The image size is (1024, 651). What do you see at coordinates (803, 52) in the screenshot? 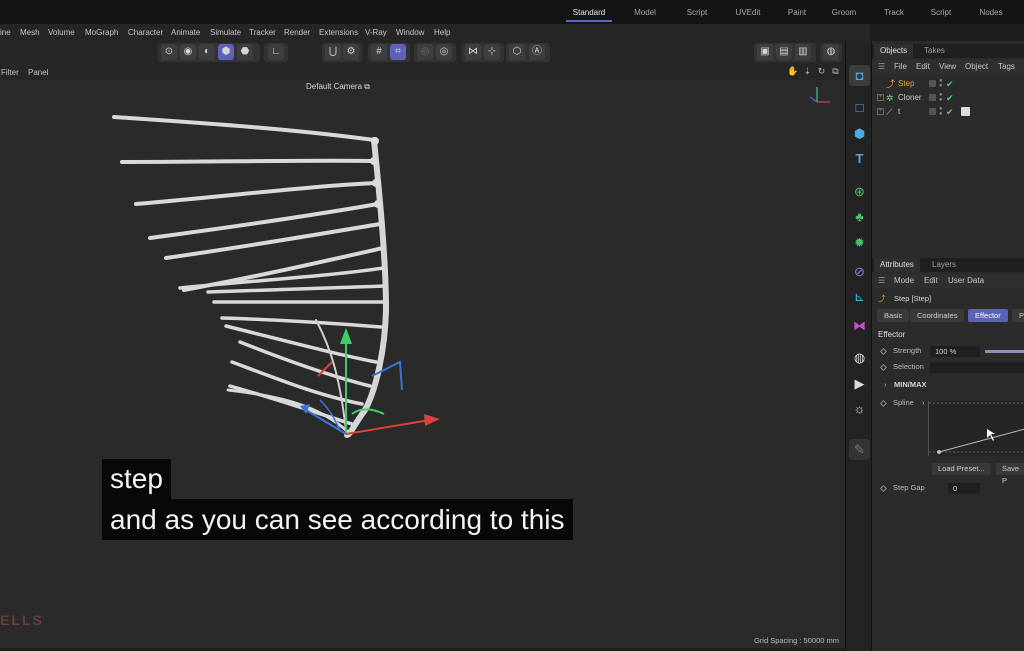
I see `render-settings-icon: ▥` at bounding box center [803, 52].